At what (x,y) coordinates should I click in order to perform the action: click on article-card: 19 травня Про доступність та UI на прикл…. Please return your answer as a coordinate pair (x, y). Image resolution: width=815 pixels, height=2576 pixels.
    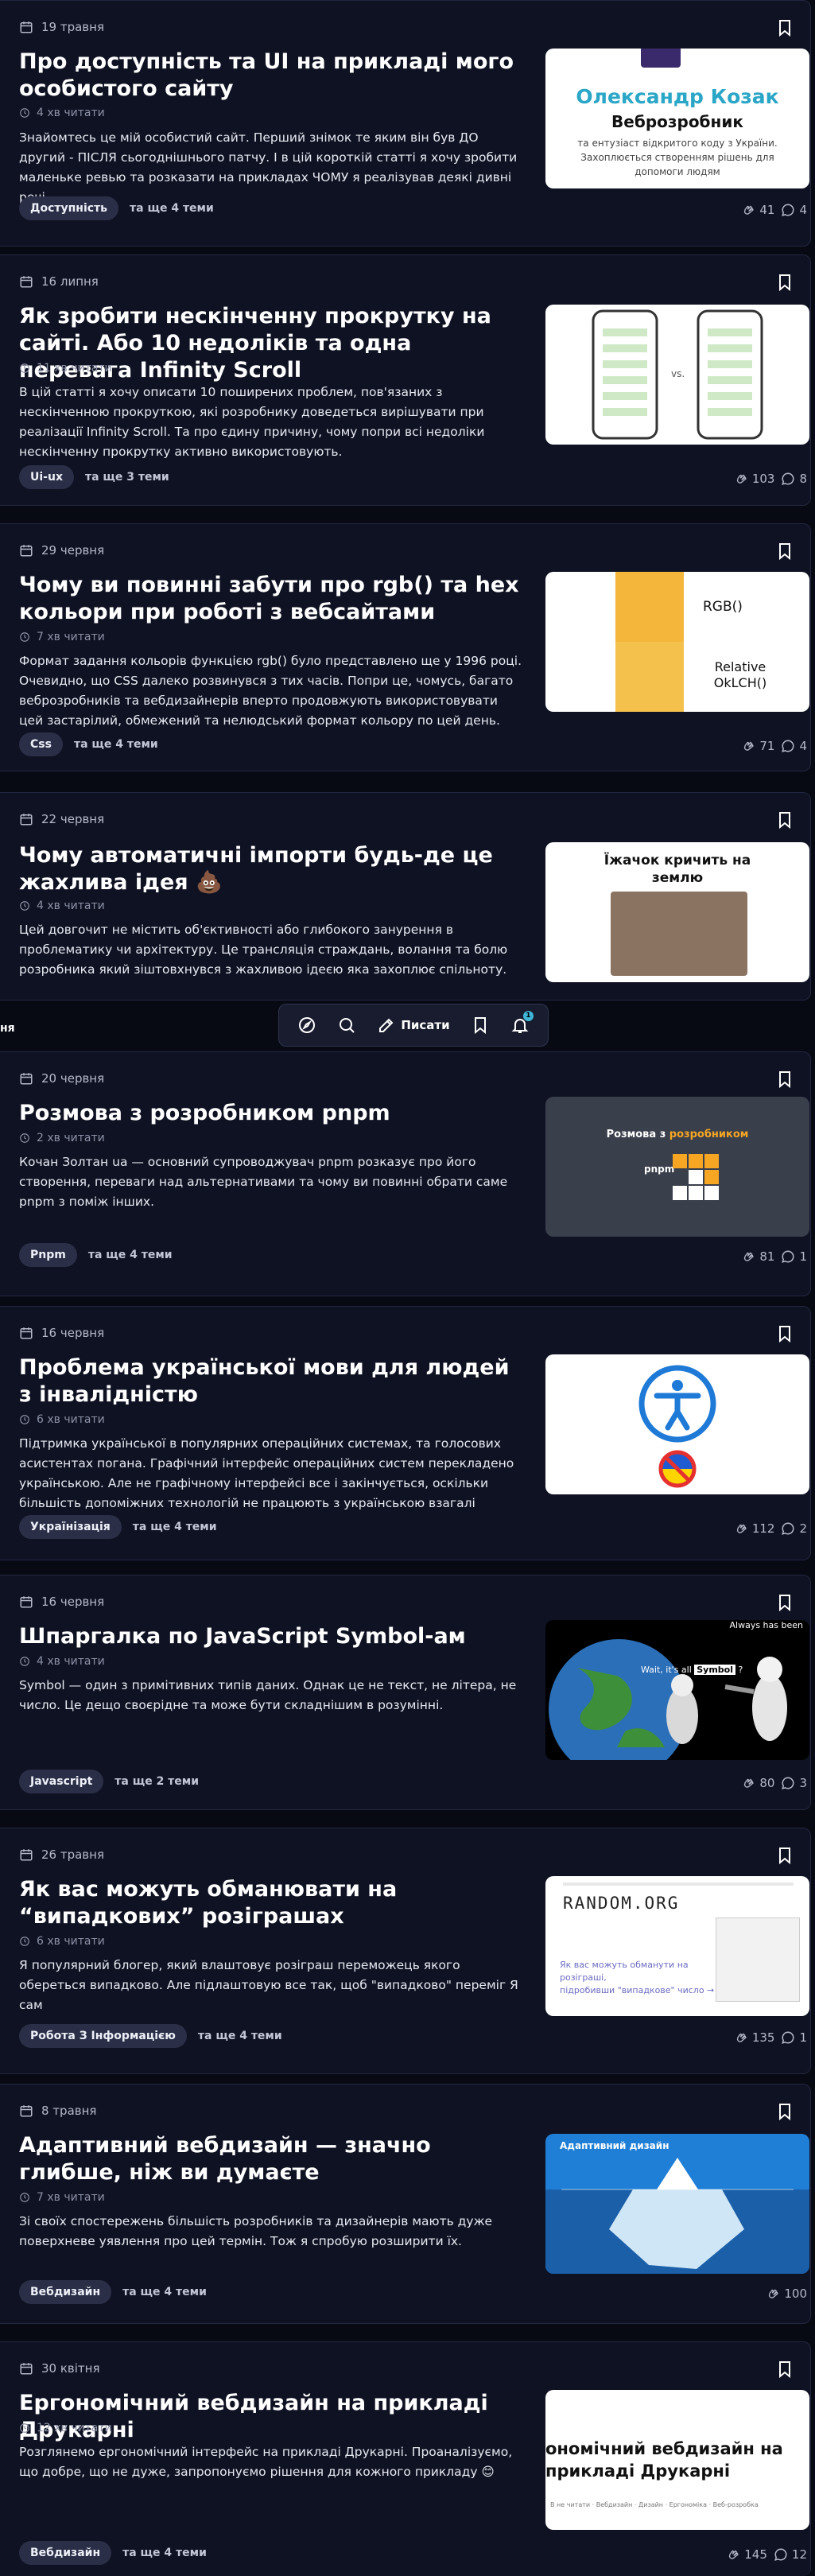
    Looking at the image, I should click on (406, 123).